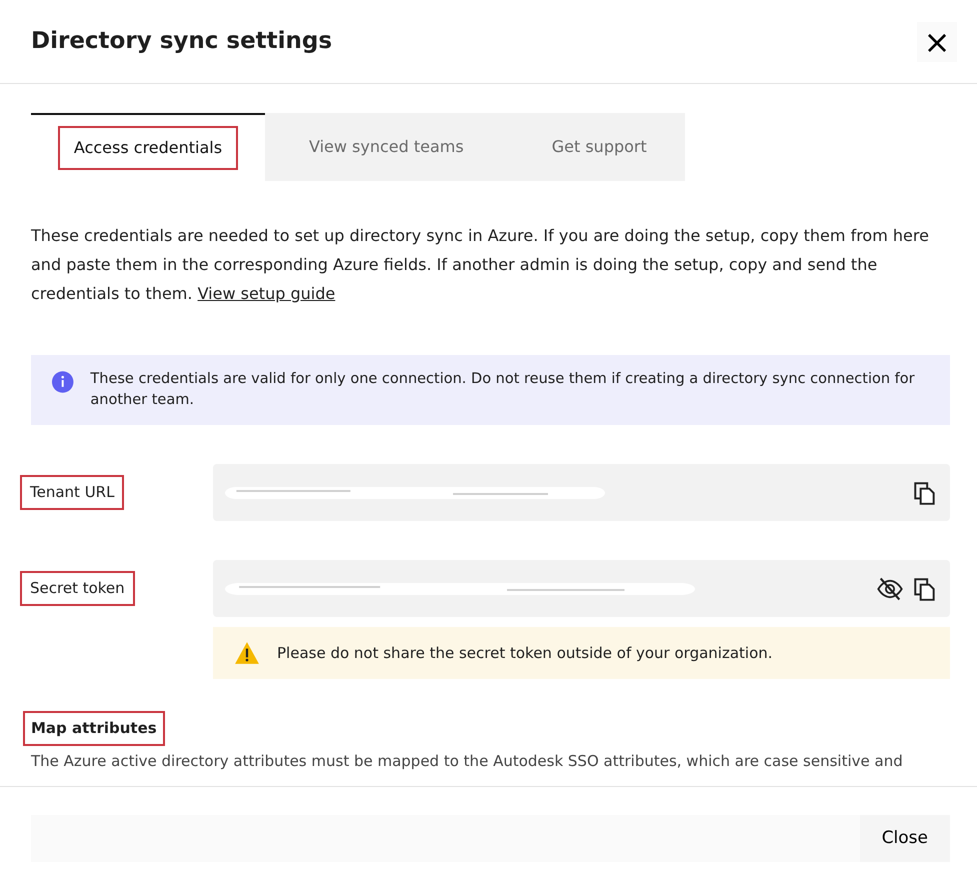 This screenshot has width=977, height=880. What do you see at coordinates (905, 838) in the screenshot?
I see `close-button: Close` at bounding box center [905, 838].